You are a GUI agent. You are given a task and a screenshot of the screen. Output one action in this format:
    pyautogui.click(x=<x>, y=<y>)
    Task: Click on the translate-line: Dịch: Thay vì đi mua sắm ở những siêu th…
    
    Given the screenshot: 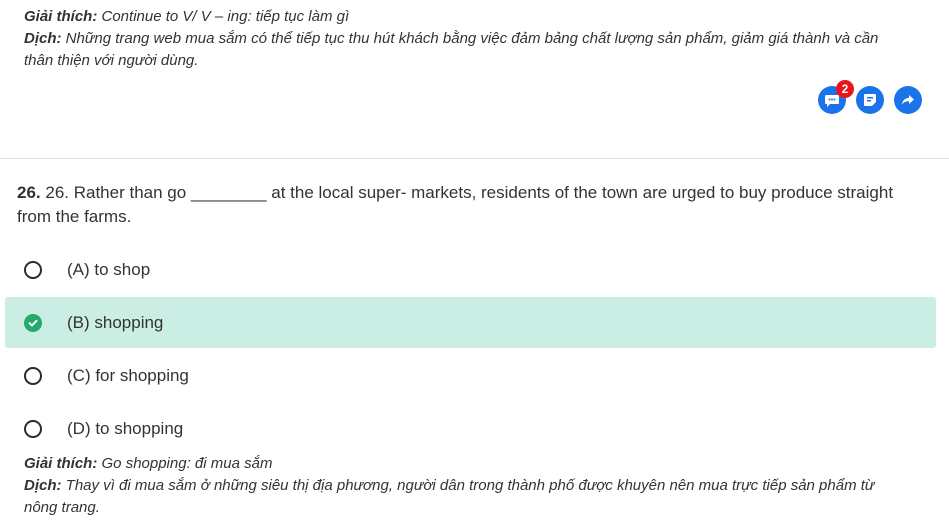 What is the action you would take?
    pyautogui.click(x=476, y=486)
    